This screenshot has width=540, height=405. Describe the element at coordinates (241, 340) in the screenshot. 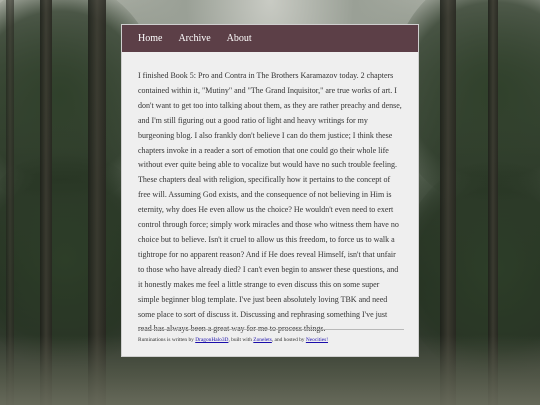

I see `footer-middle-1: , built with` at that location.